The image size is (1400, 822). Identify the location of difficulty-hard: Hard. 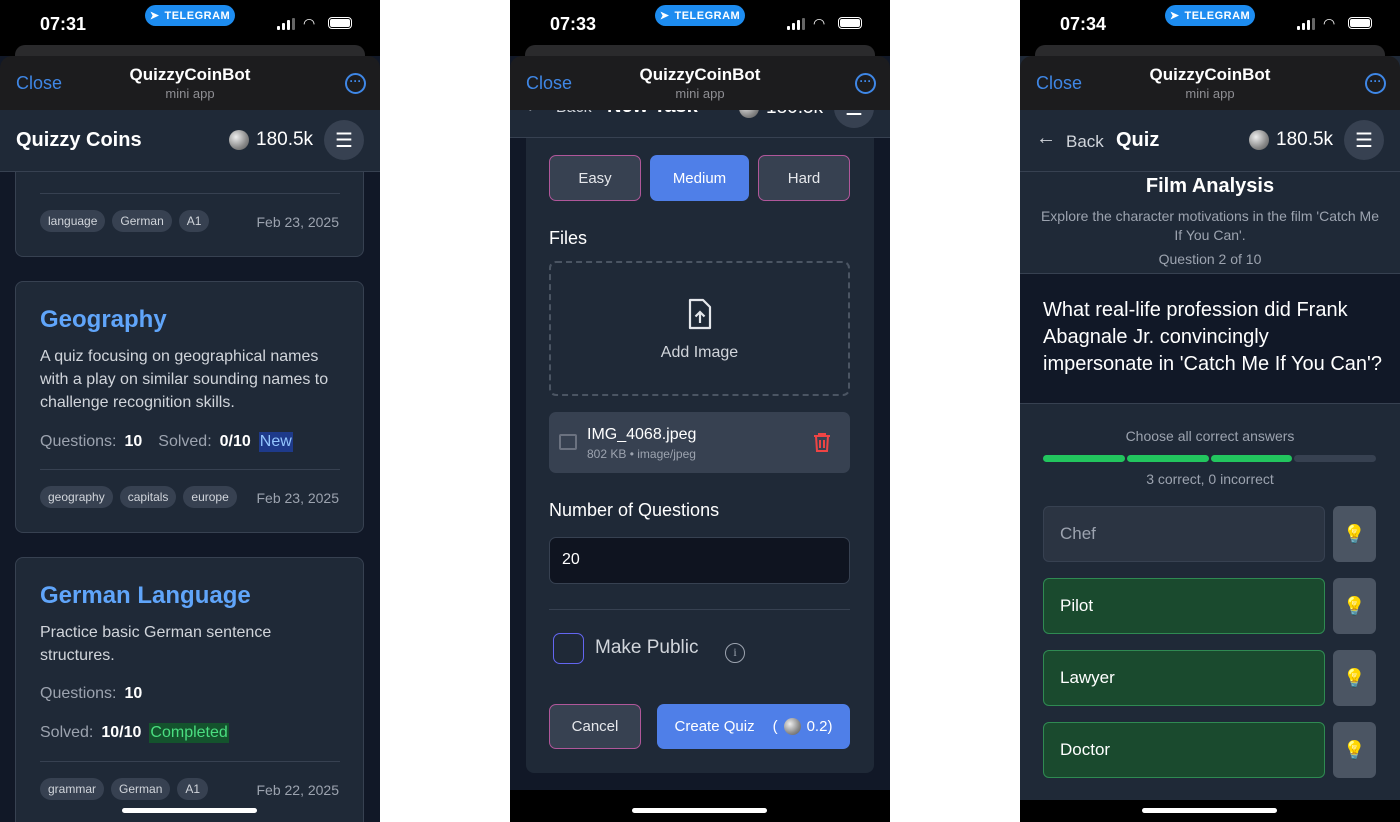
(804, 178).